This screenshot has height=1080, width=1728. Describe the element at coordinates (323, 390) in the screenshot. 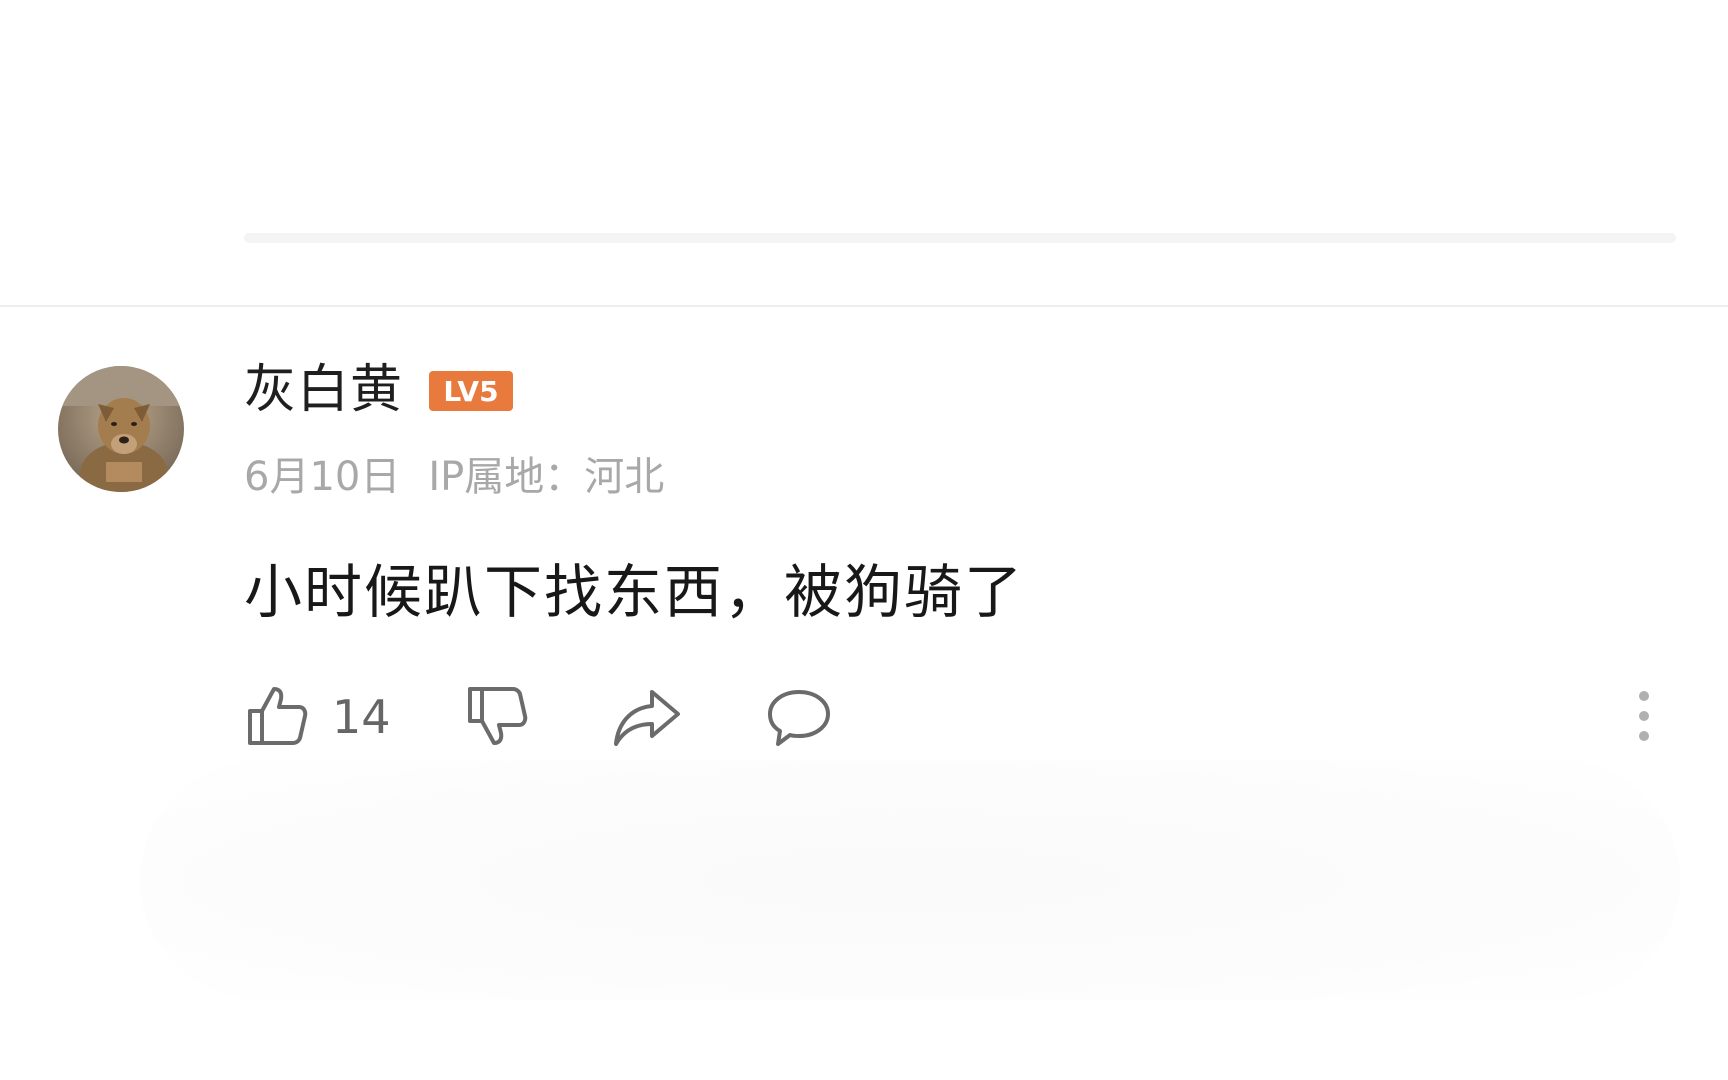

I see `username: 灰白黄` at that location.